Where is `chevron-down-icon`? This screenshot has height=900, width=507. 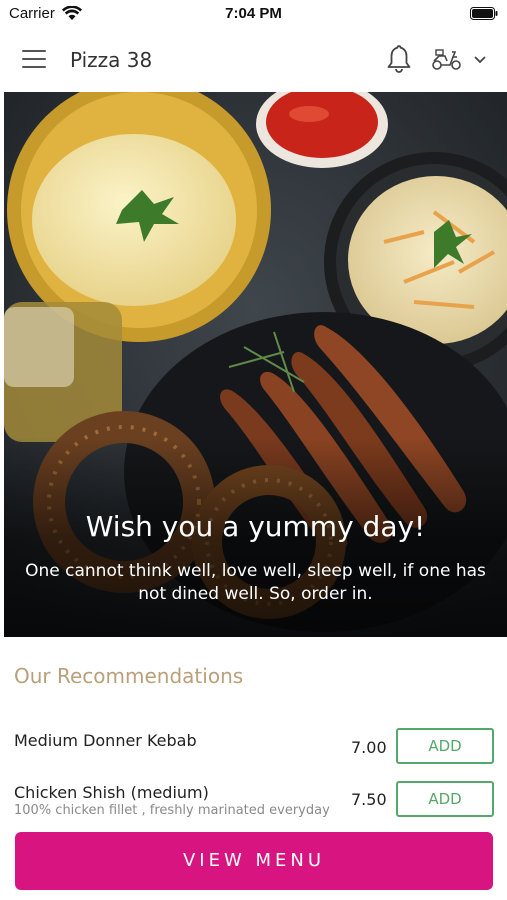 chevron-down-icon is located at coordinates (480, 59).